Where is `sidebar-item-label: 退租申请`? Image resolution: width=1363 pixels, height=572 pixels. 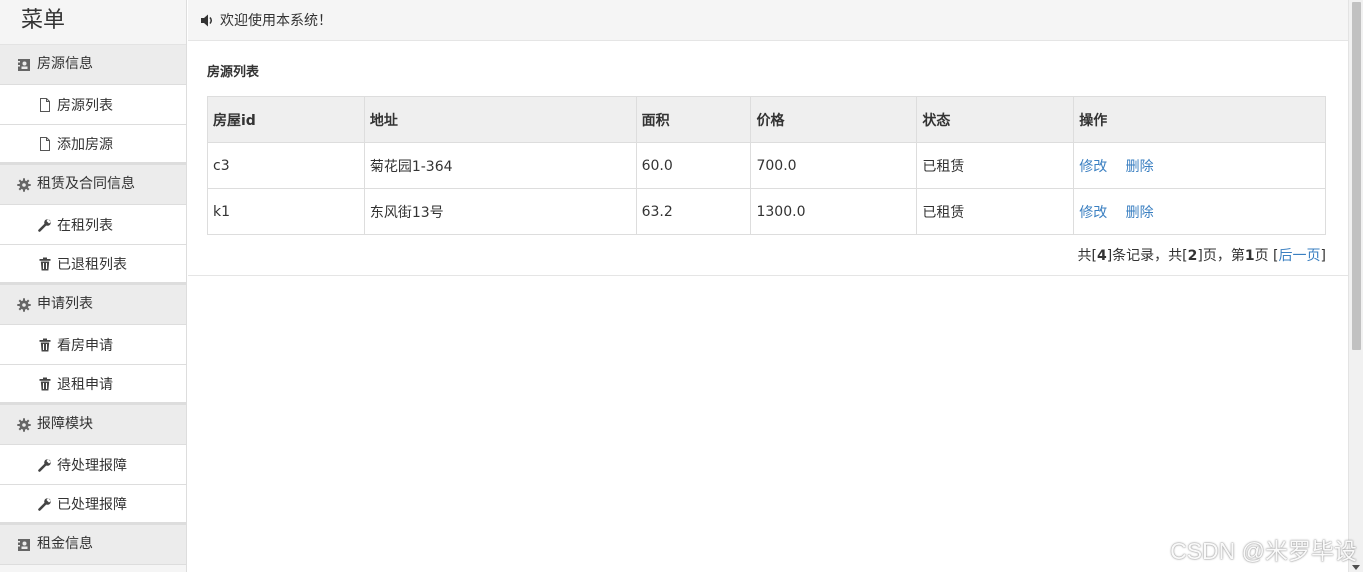
sidebar-item-label: 退租申请 is located at coordinates (85, 384).